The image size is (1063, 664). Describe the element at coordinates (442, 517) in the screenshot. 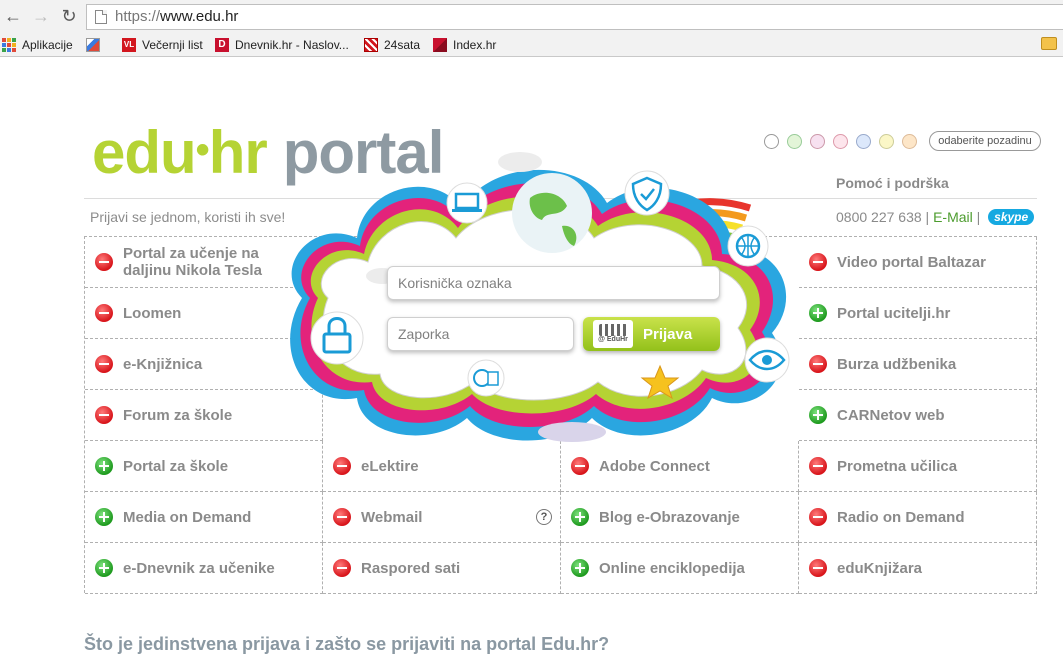

I see `service-tile: Webmail?` at that location.